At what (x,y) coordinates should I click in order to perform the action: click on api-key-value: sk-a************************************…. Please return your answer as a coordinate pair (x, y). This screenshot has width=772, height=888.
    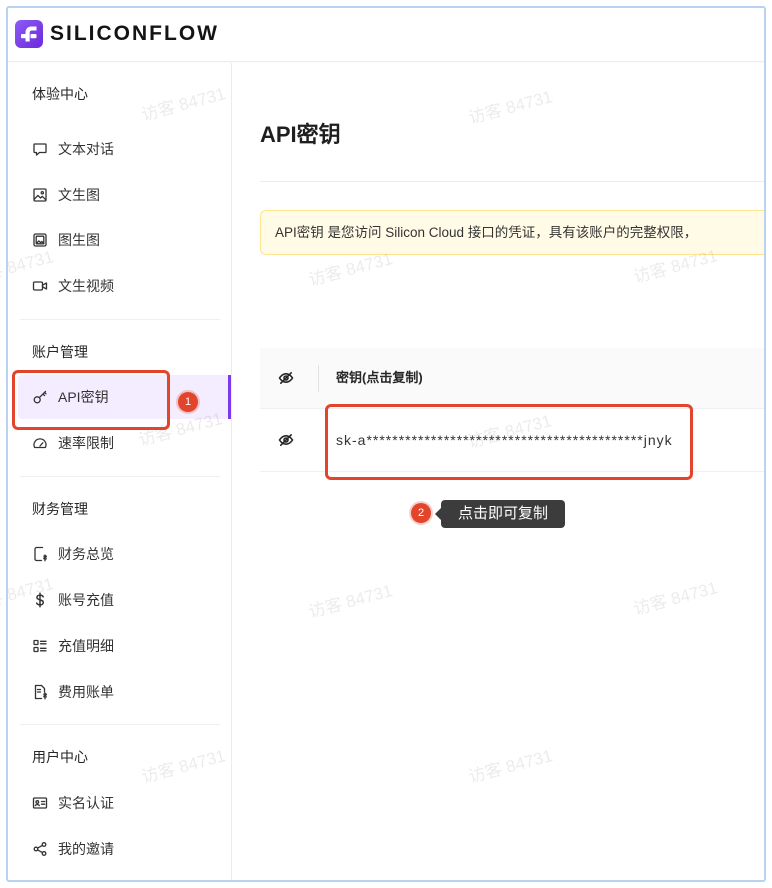
    Looking at the image, I should click on (504, 440).